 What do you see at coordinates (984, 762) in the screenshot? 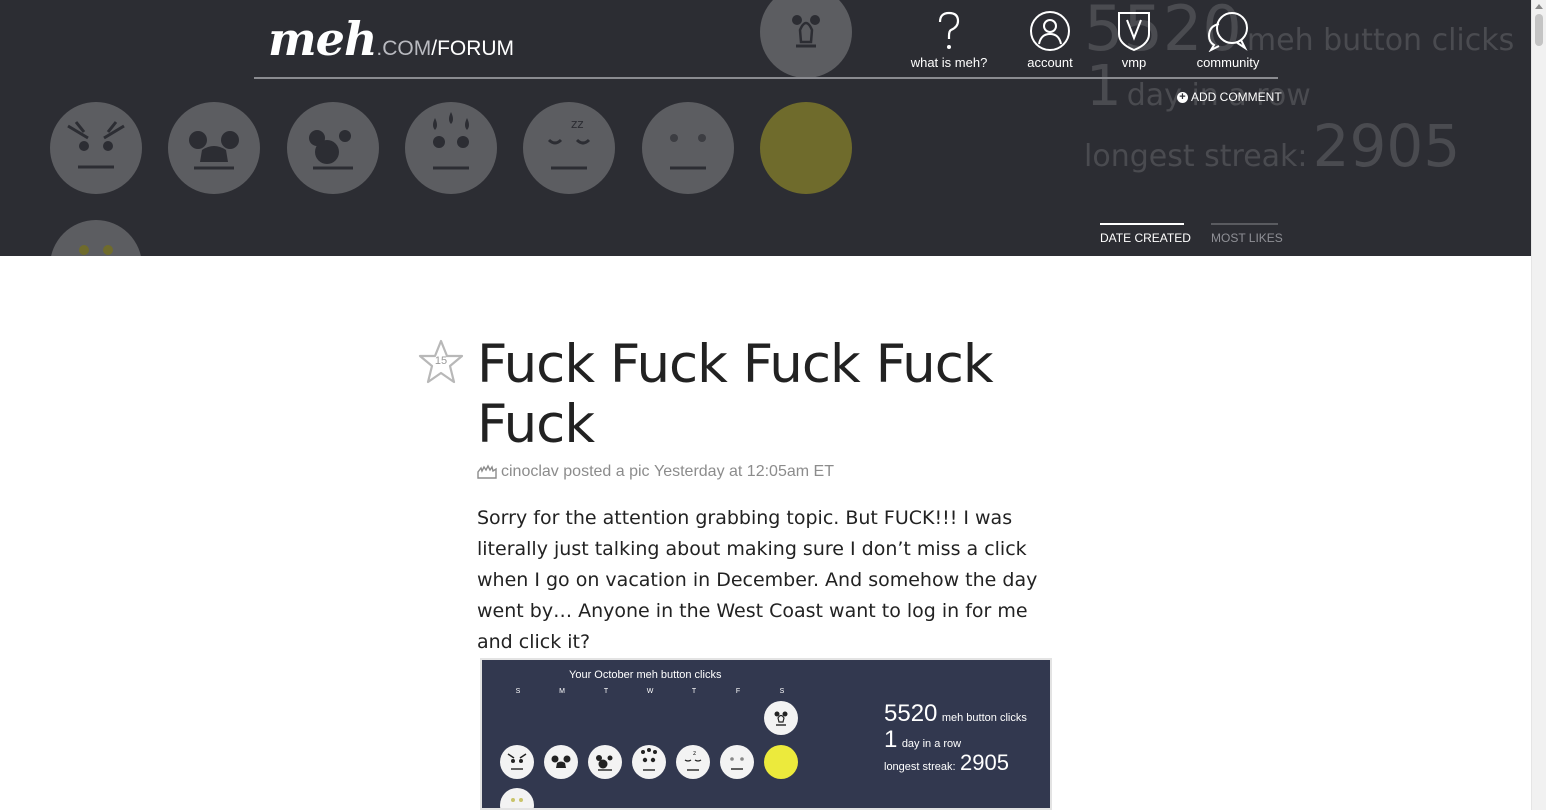
I see `pic-streak-number: 2905` at bounding box center [984, 762].